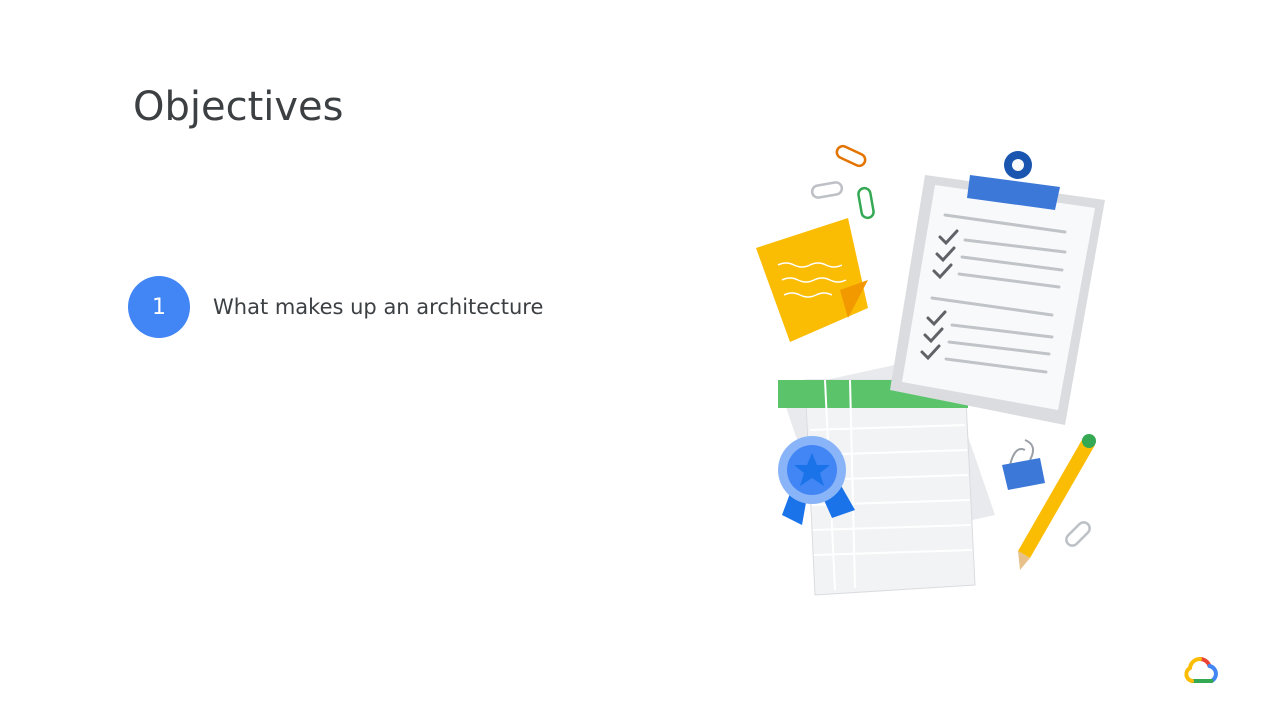 Image resolution: width=1280 pixels, height=720 pixels. I want to click on sticky-note-icon, so click(812, 280).